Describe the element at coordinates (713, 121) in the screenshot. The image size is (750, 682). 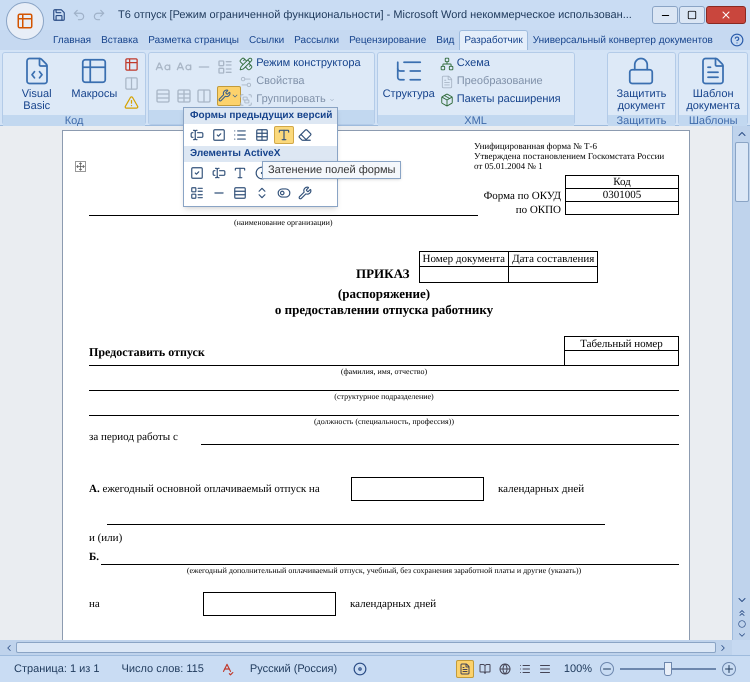
I see `group-label: Шаблоны` at that location.